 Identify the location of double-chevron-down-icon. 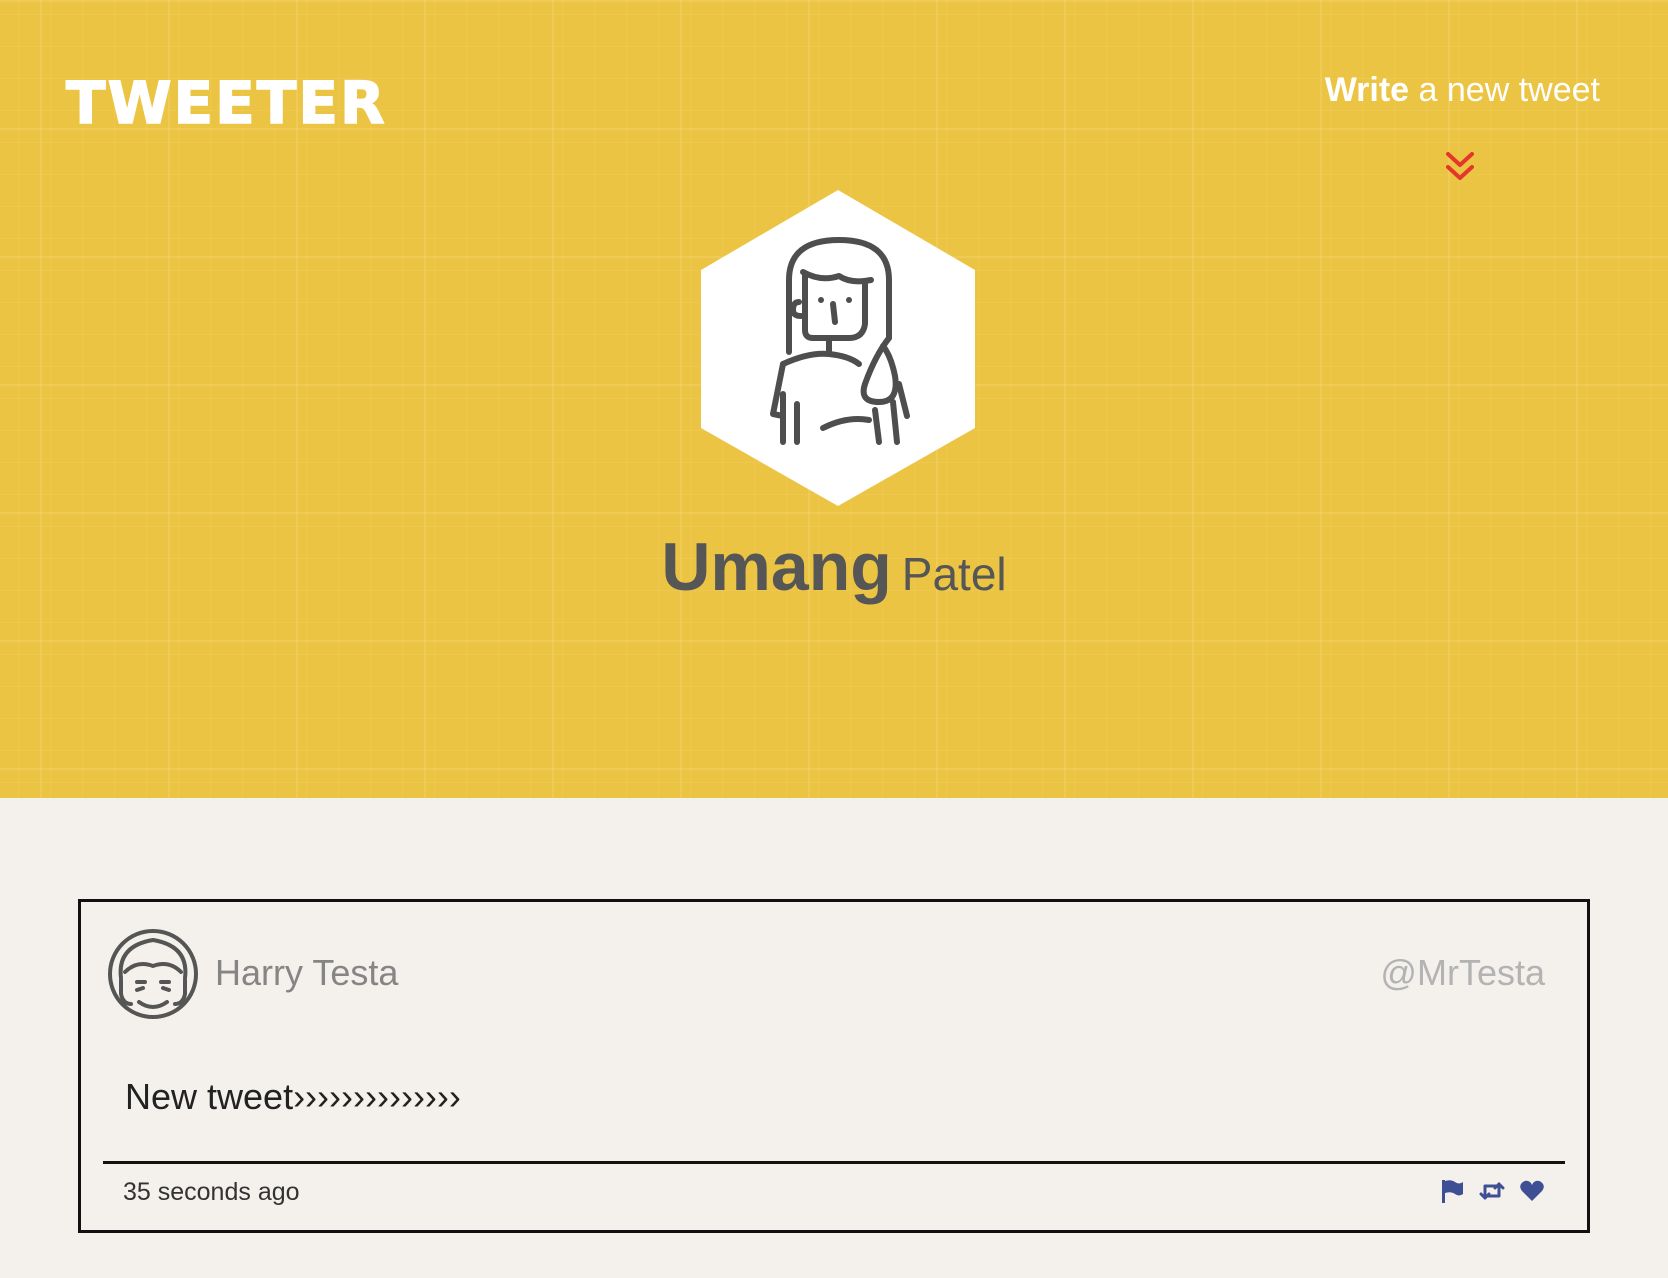
(1460, 167).